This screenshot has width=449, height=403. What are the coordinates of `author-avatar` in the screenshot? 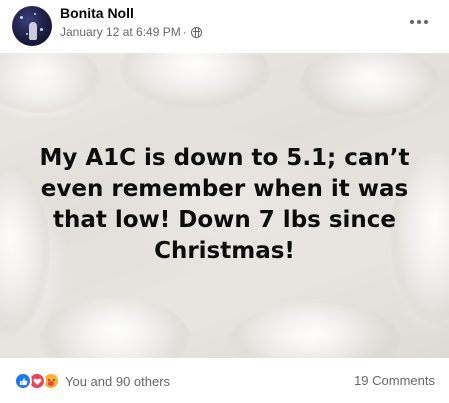 It's located at (32, 26).